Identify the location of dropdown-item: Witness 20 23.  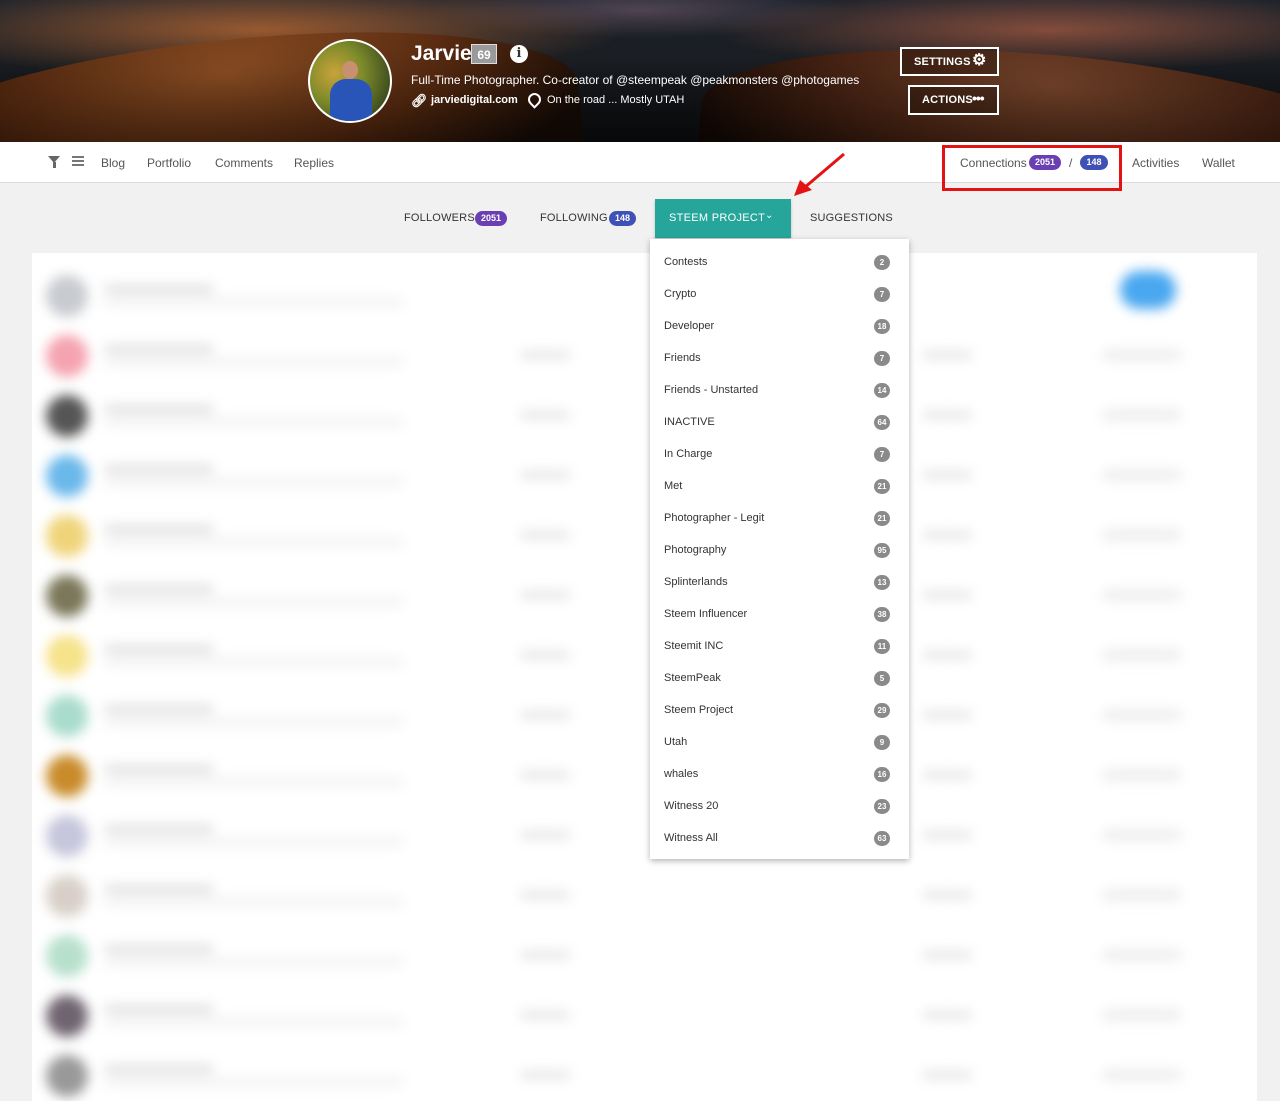
(779, 806).